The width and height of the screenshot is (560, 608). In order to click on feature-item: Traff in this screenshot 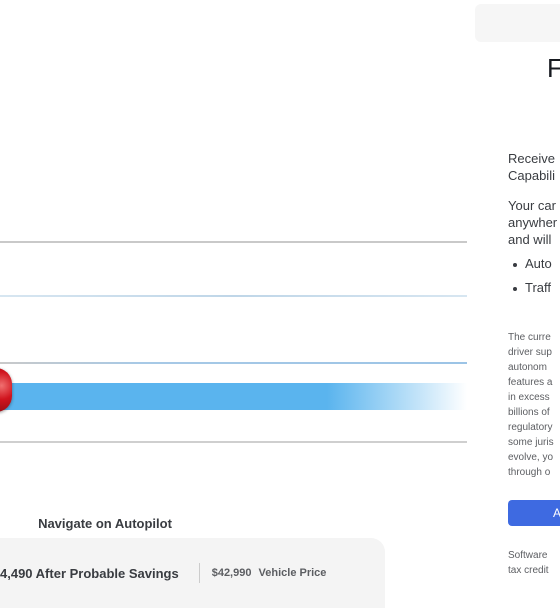, I will do `click(532, 287)`.